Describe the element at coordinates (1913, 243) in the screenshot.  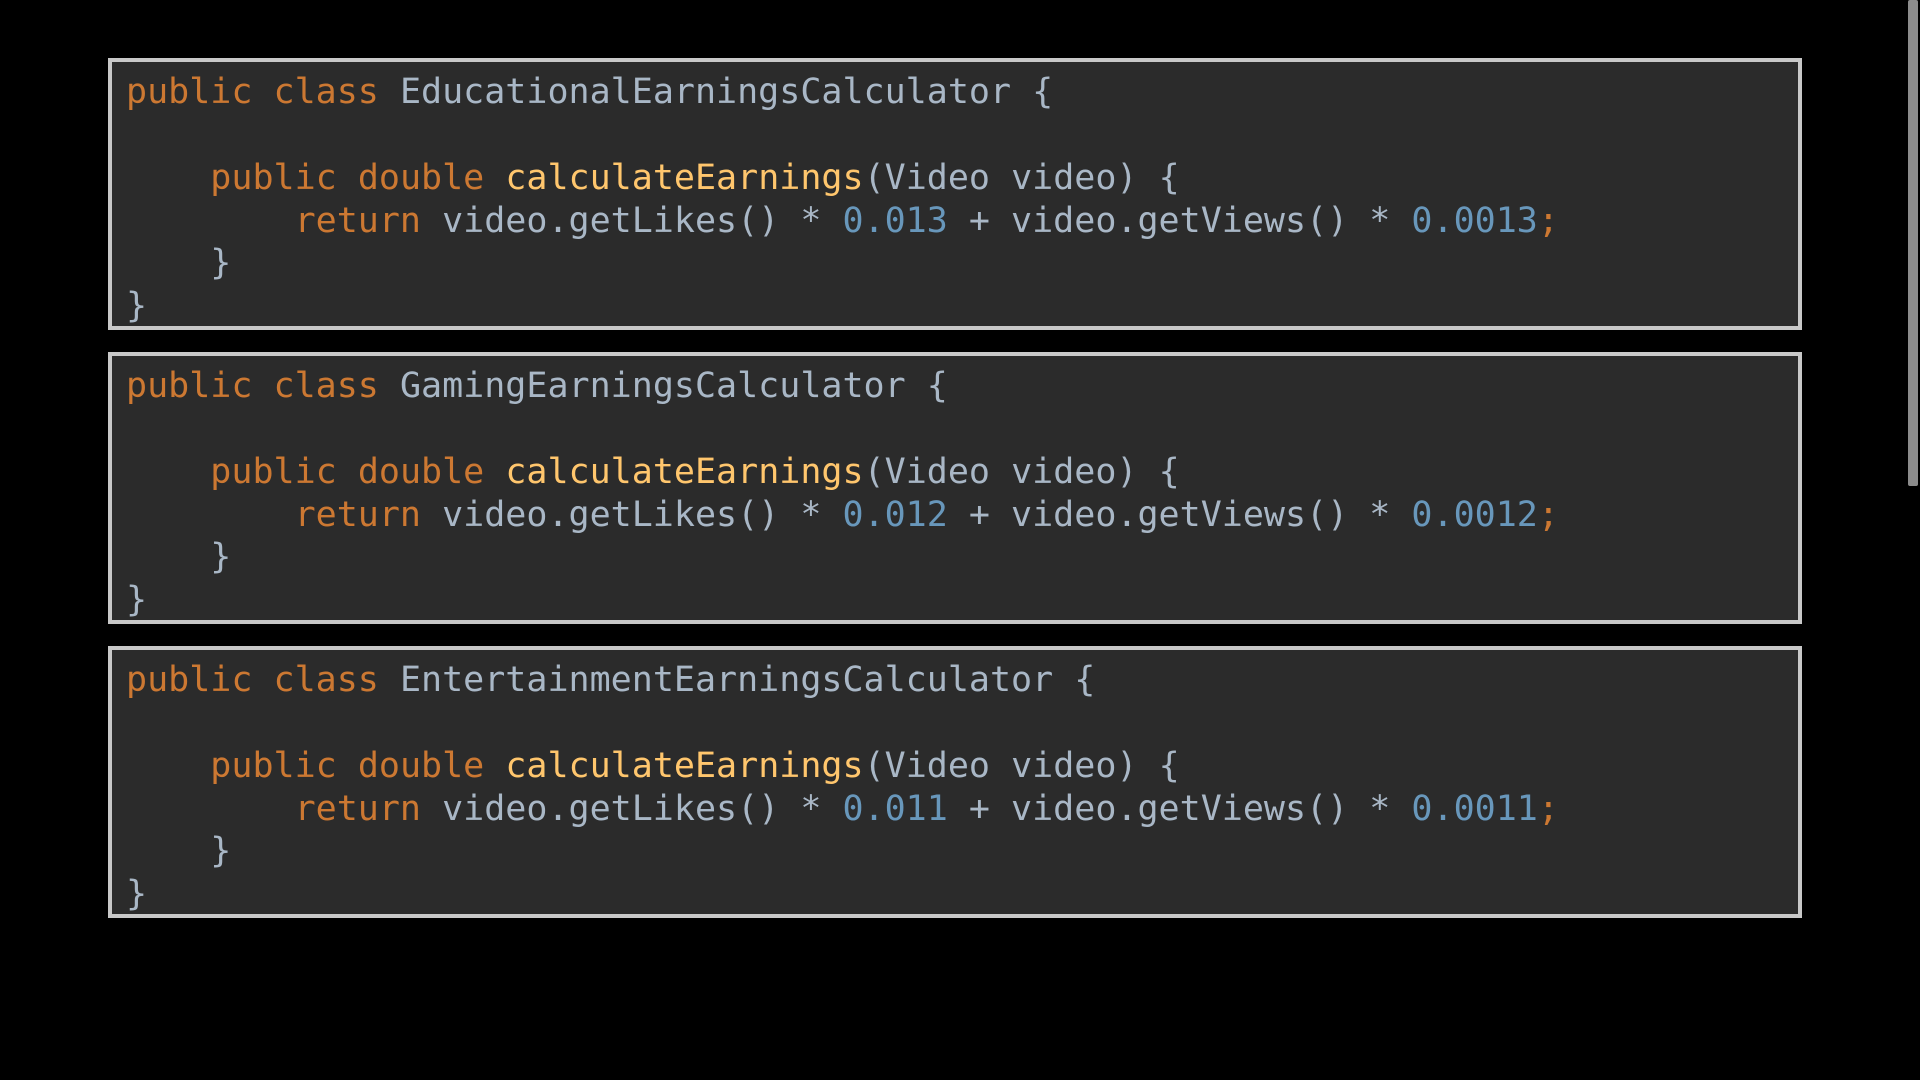
I see `scrollbar-thumb` at that location.